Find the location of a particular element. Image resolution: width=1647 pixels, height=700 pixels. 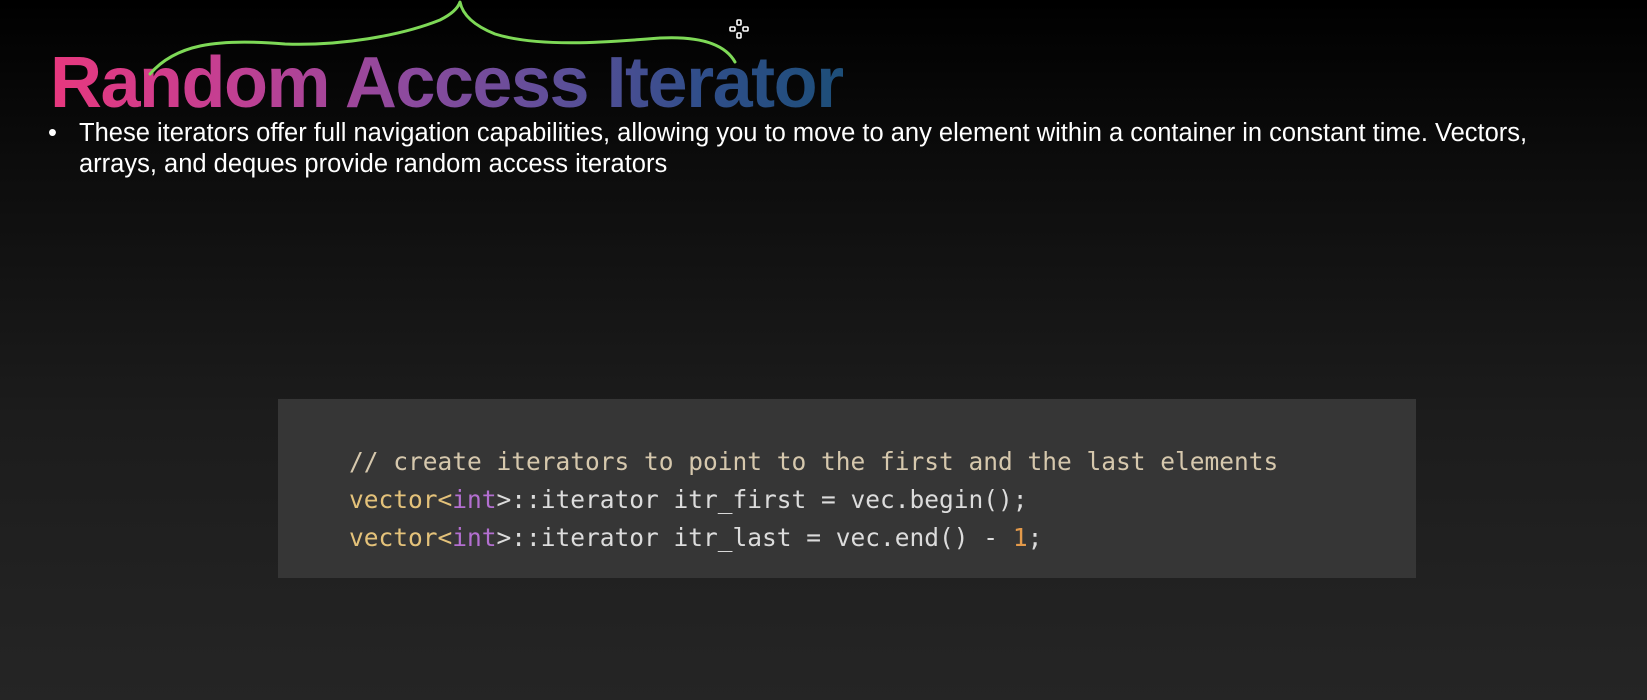

crosshair-cursor-icon is located at coordinates (739, 29).